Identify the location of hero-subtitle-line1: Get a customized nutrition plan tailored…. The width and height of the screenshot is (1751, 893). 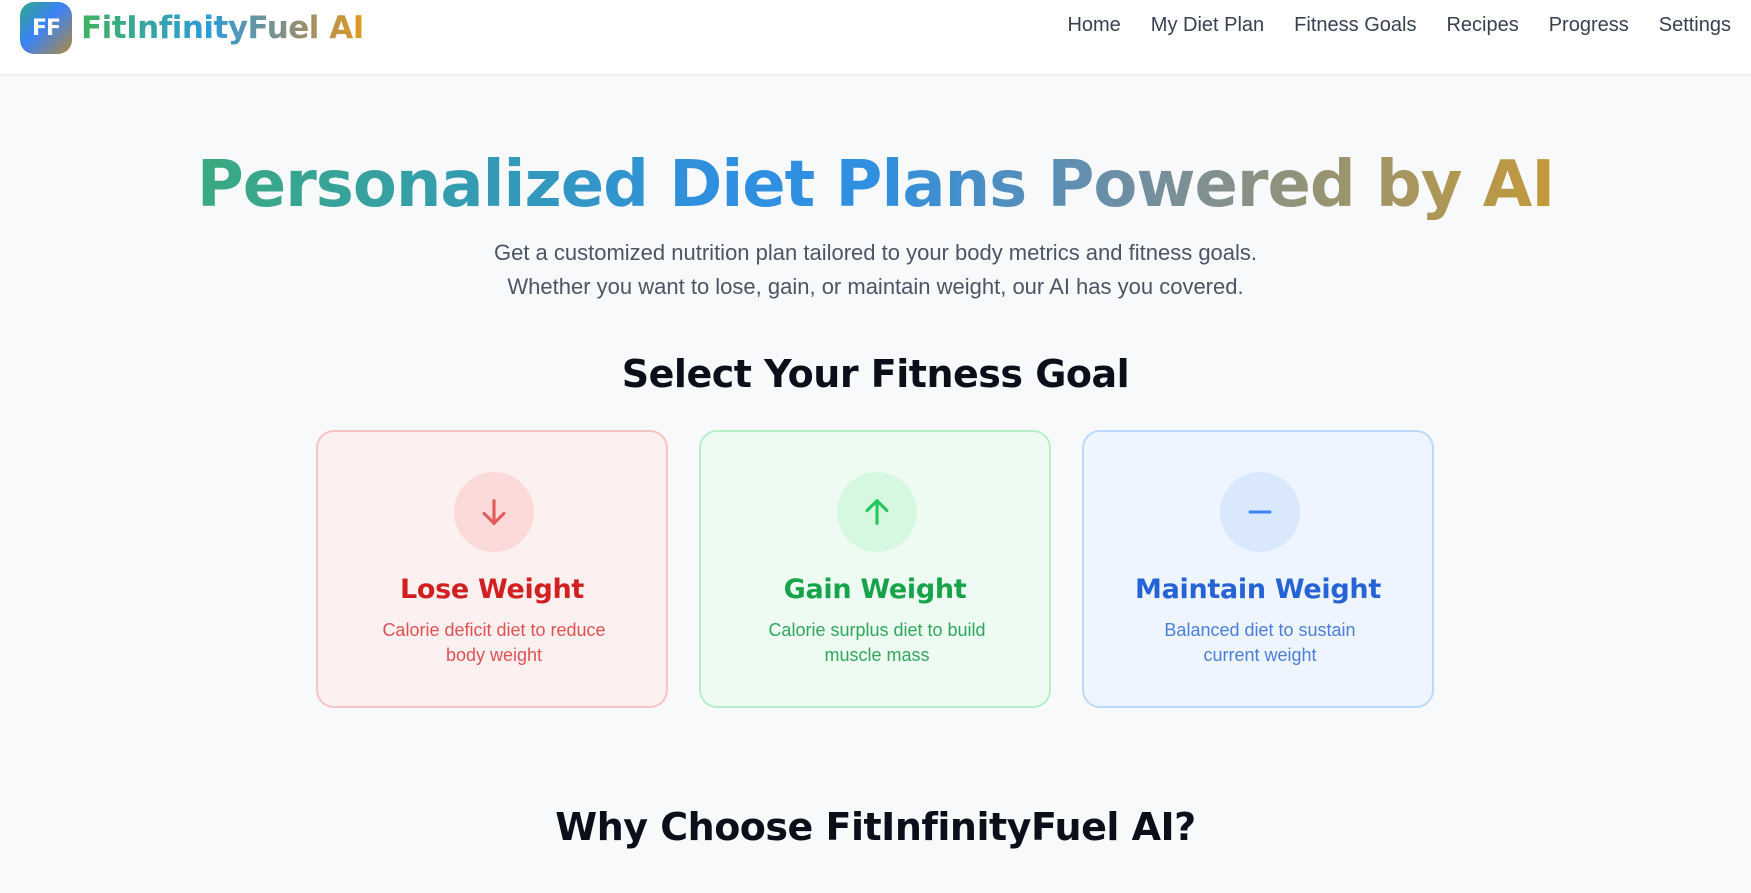
(875, 252).